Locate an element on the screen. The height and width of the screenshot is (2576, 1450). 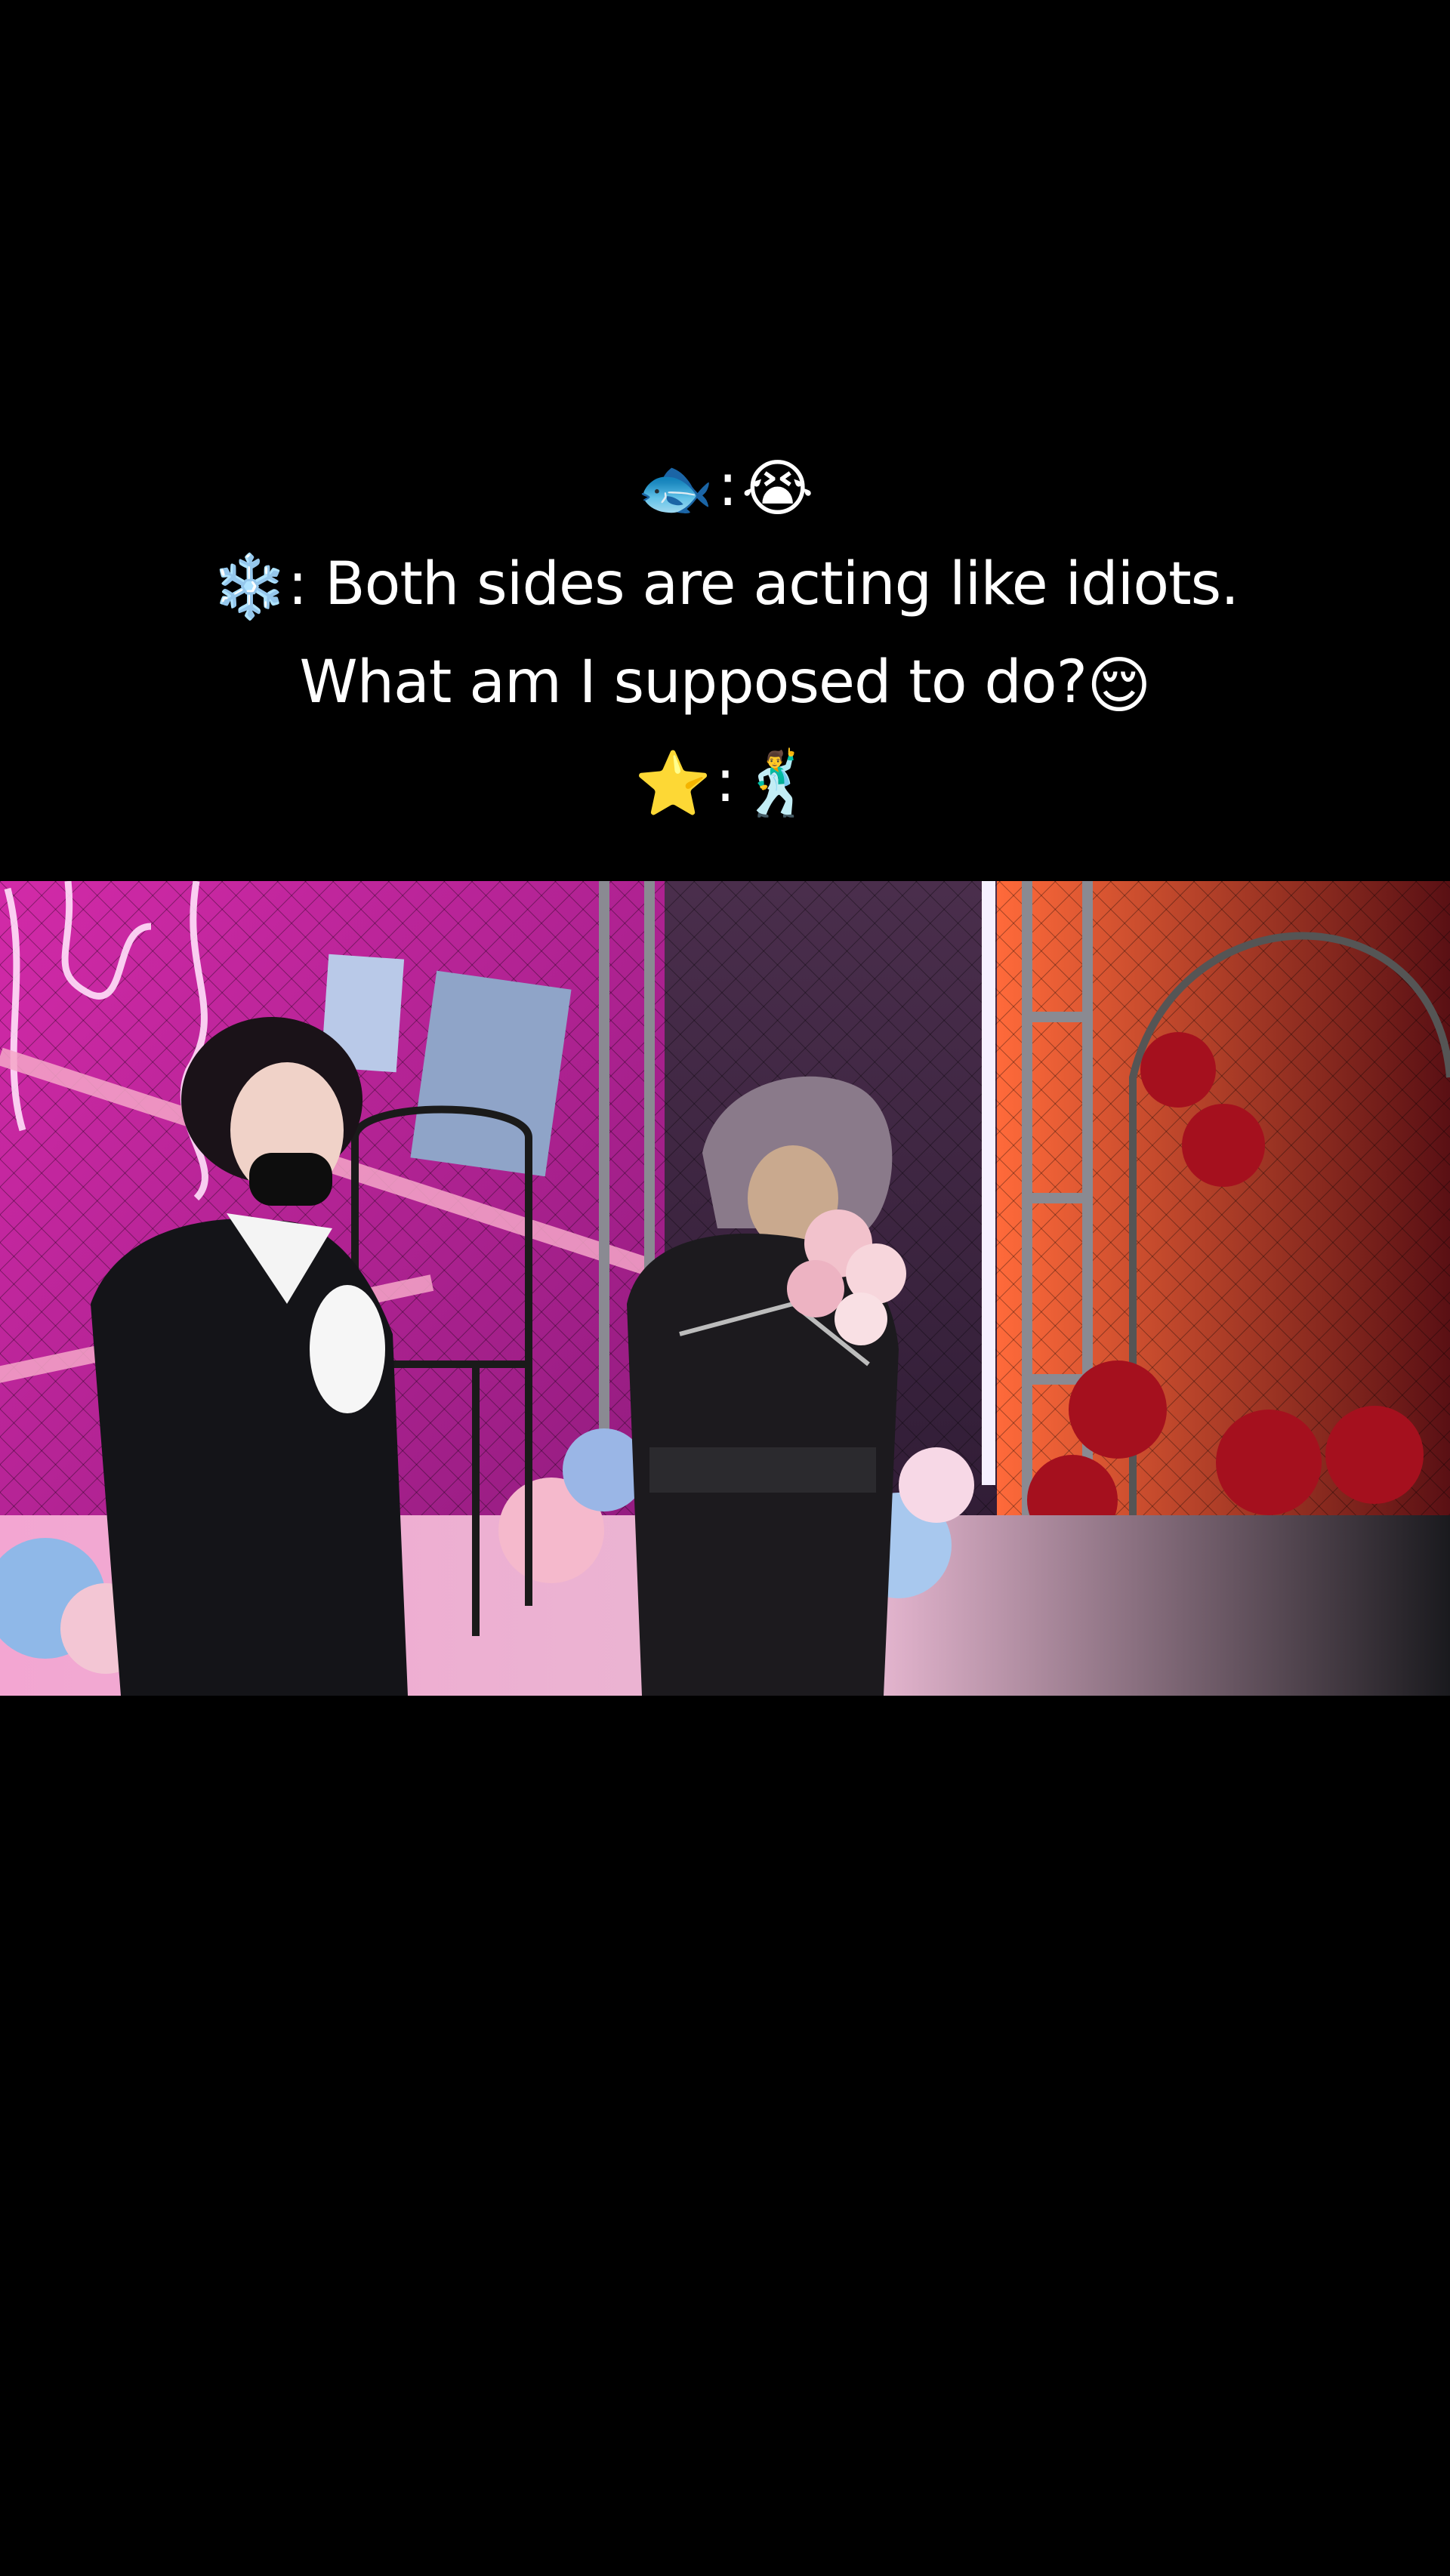
caption-line-2: ❄️: Both sides are acting like idiots. is located at coordinates (725, 586).